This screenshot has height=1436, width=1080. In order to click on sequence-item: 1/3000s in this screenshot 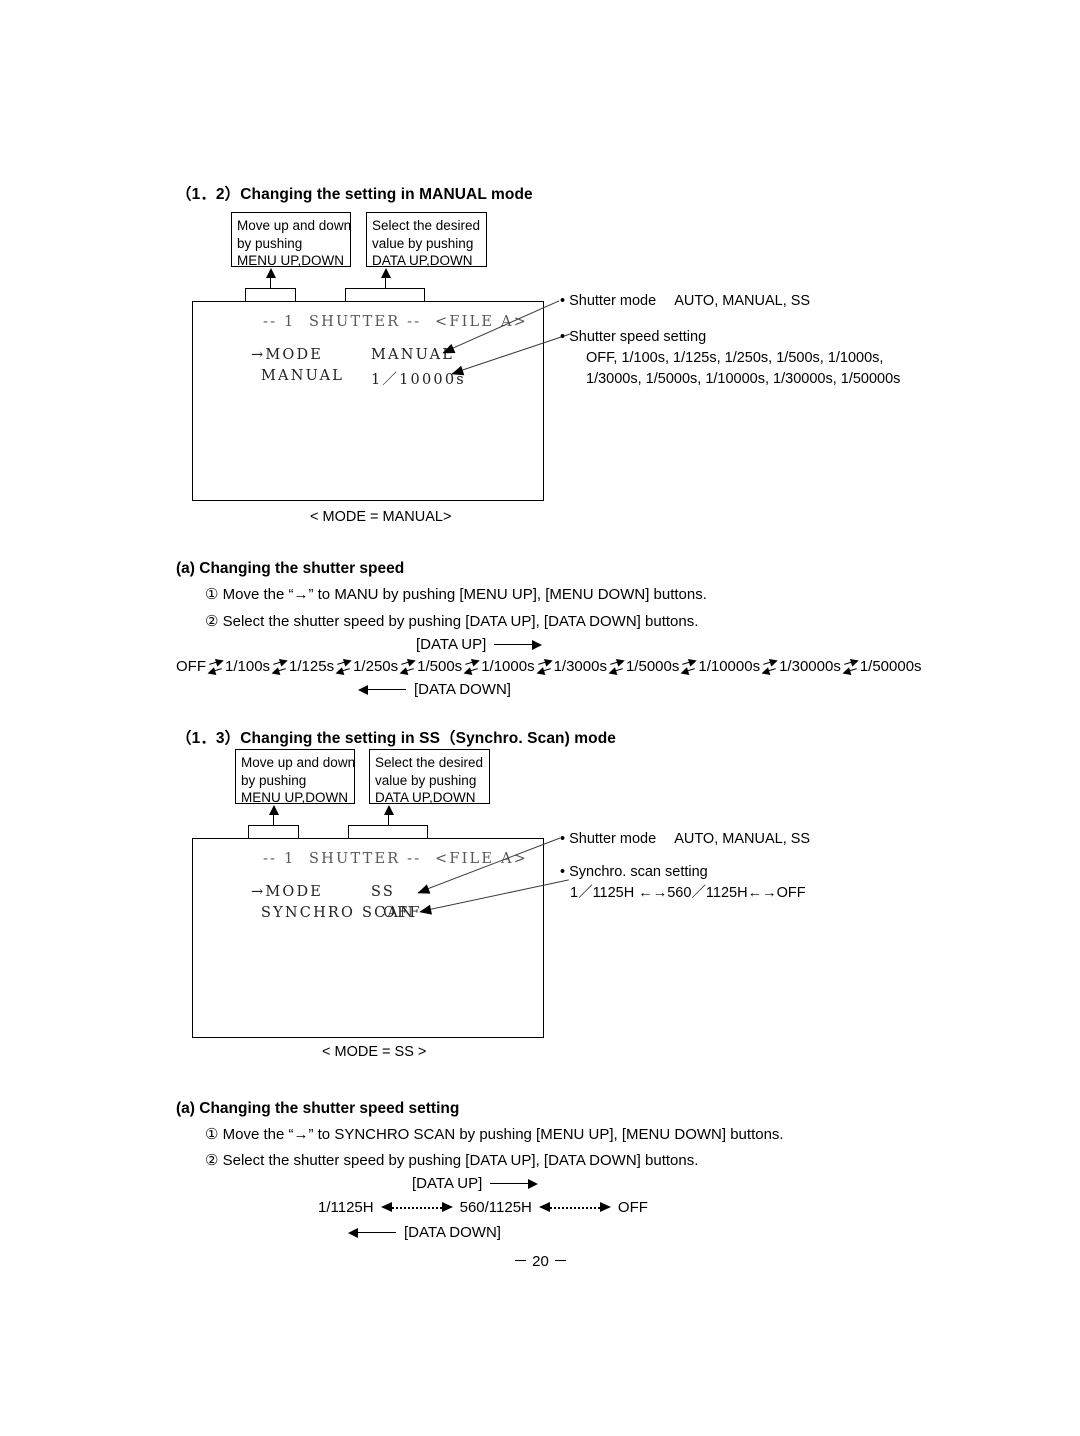, I will do `click(580, 666)`.